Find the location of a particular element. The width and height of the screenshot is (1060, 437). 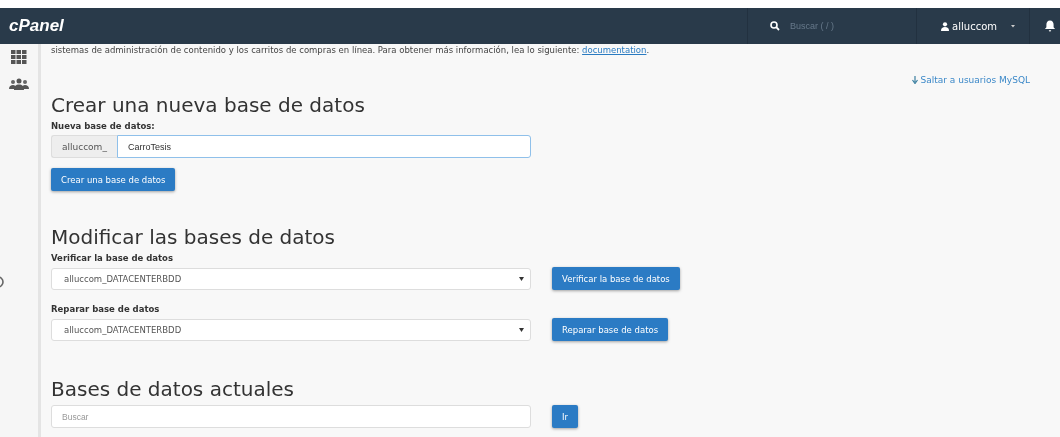

section-heading: Crear una nueva base de datos is located at coordinates (208, 105).